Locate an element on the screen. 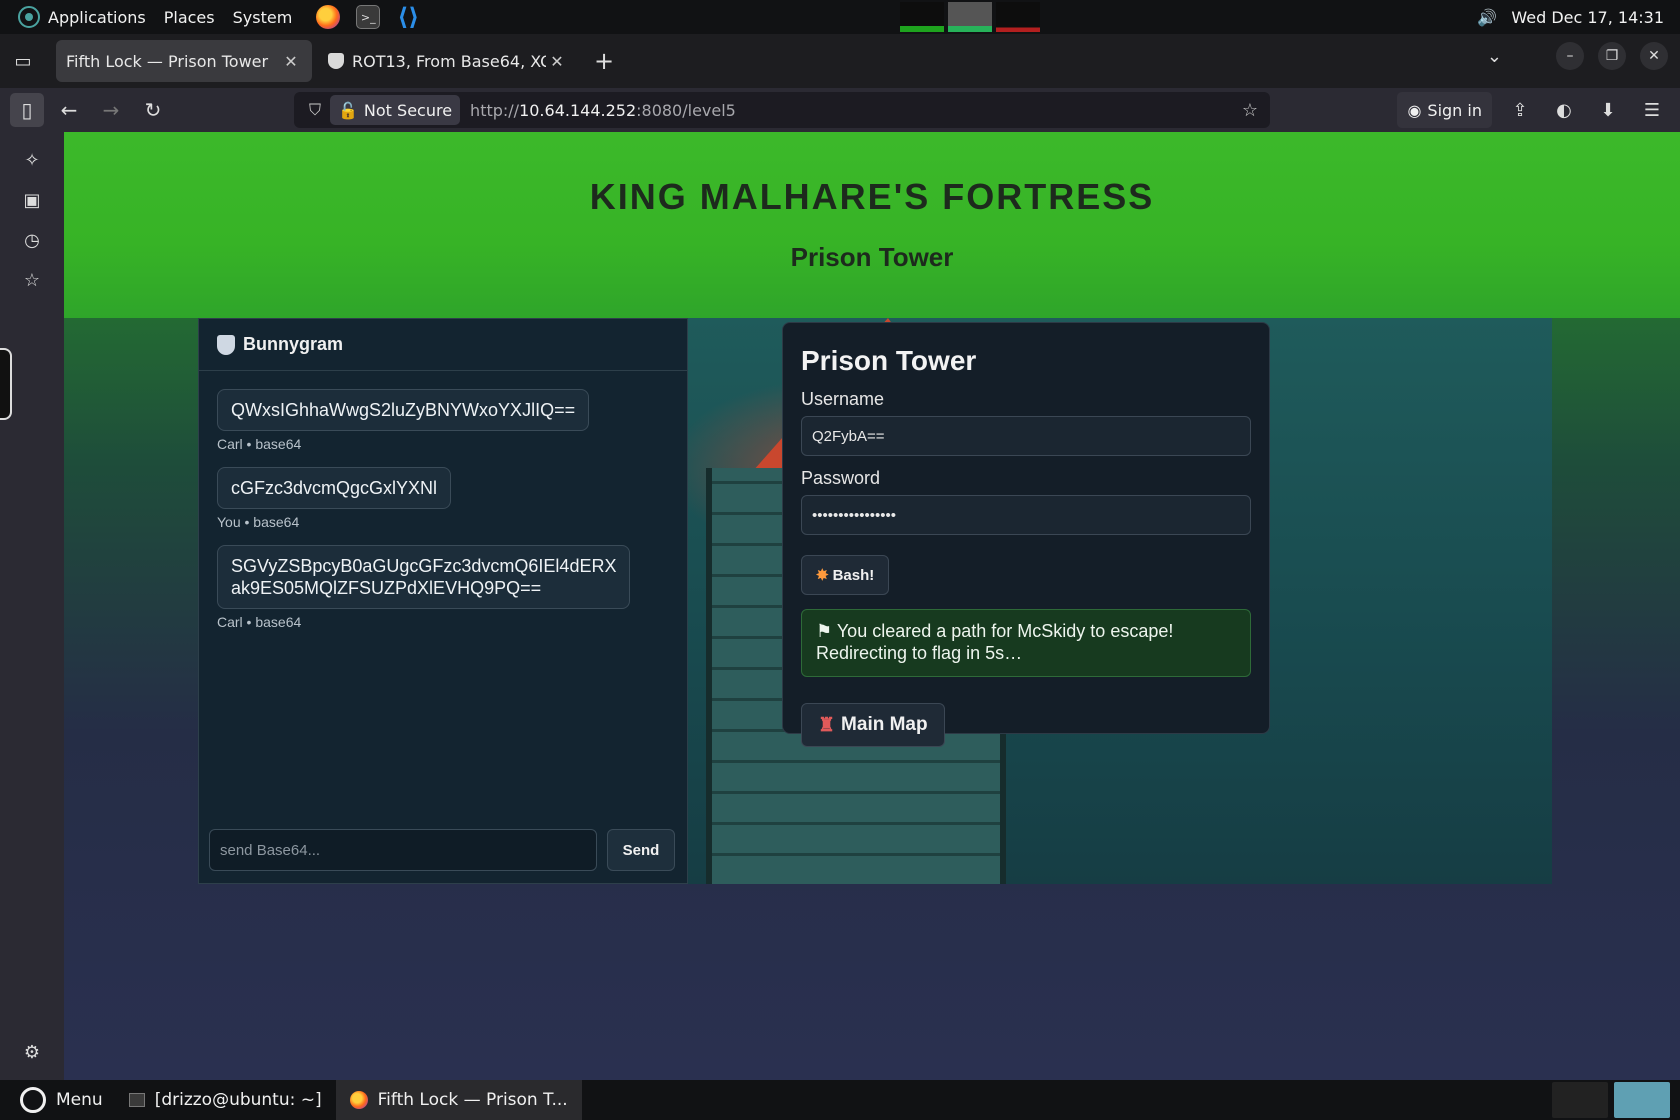  site-security-indicator: 🔓 Not Secure is located at coordinates (395, 110).